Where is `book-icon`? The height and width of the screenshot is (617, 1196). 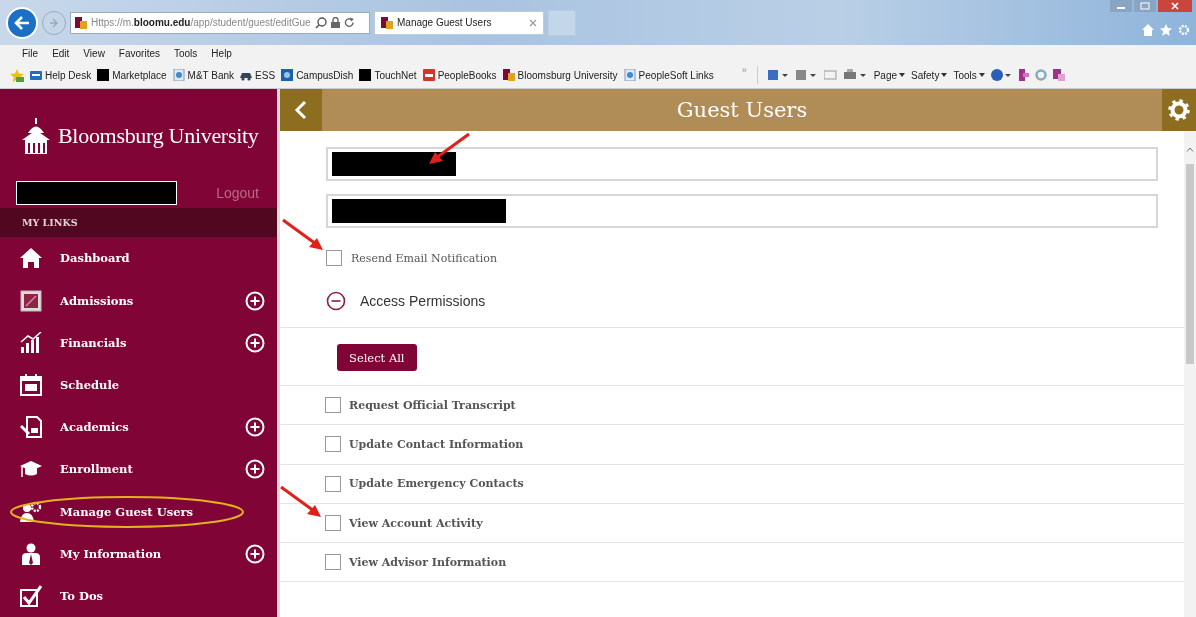
book-icon is located at coordinates (31, 300).